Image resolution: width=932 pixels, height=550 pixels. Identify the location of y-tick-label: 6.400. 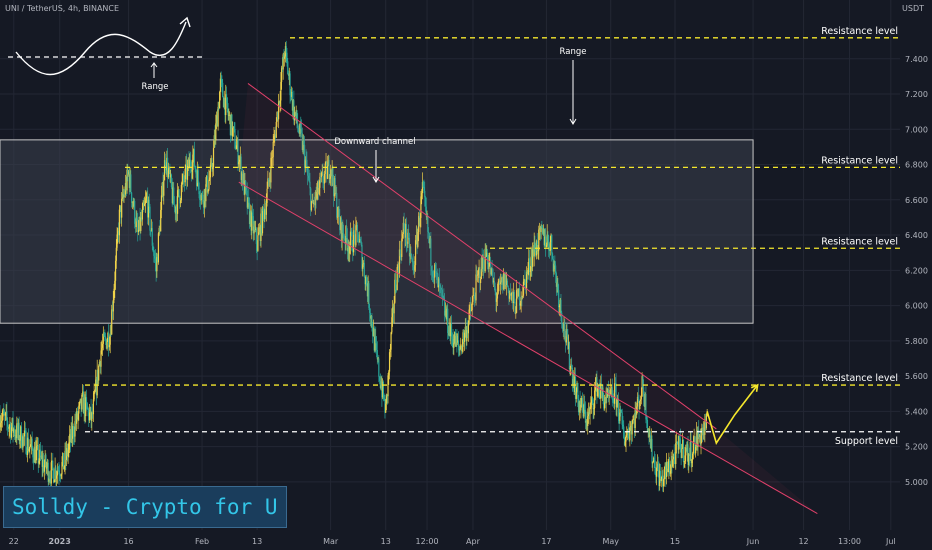
(916, 235).